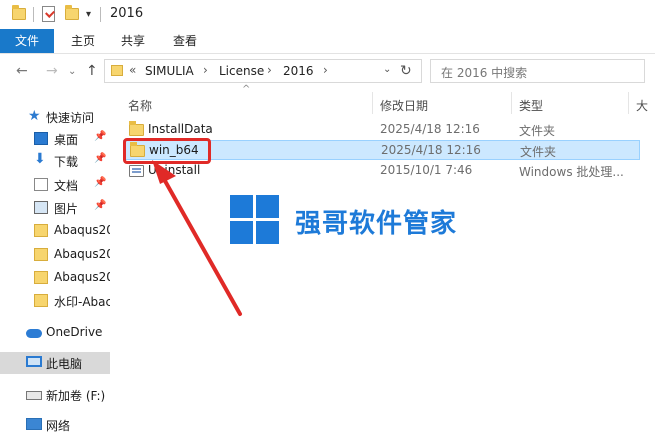 This screenshot has width=655, height=434. Describe the element at coordinates (72, 71) in the screenshot. I see `recent-locations-icon: ⌄` at that location.